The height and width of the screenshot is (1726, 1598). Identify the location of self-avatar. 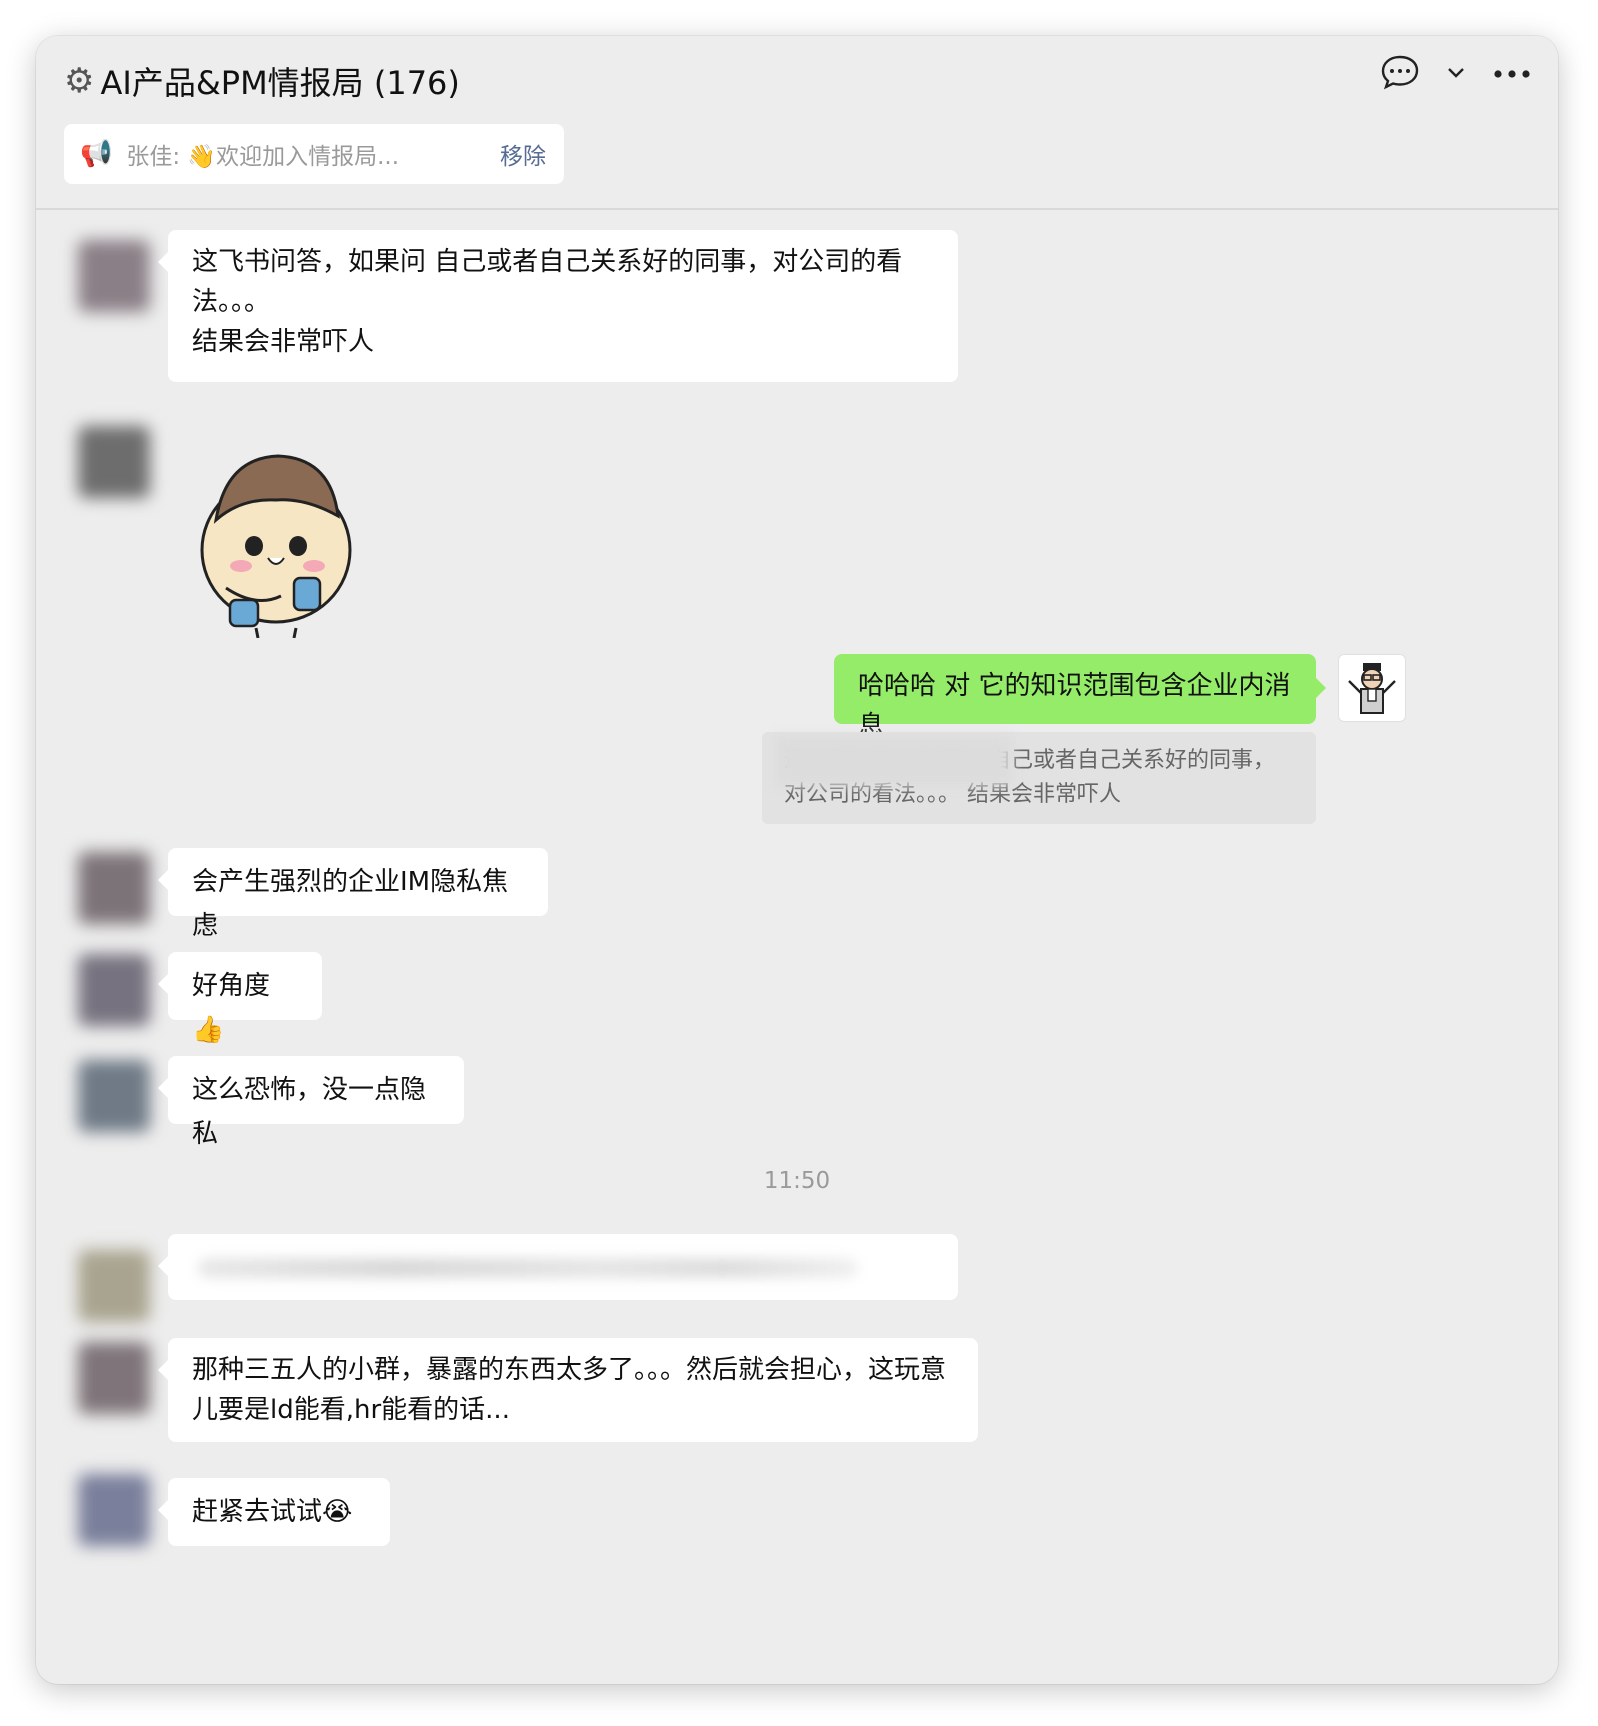
(1372, 688).